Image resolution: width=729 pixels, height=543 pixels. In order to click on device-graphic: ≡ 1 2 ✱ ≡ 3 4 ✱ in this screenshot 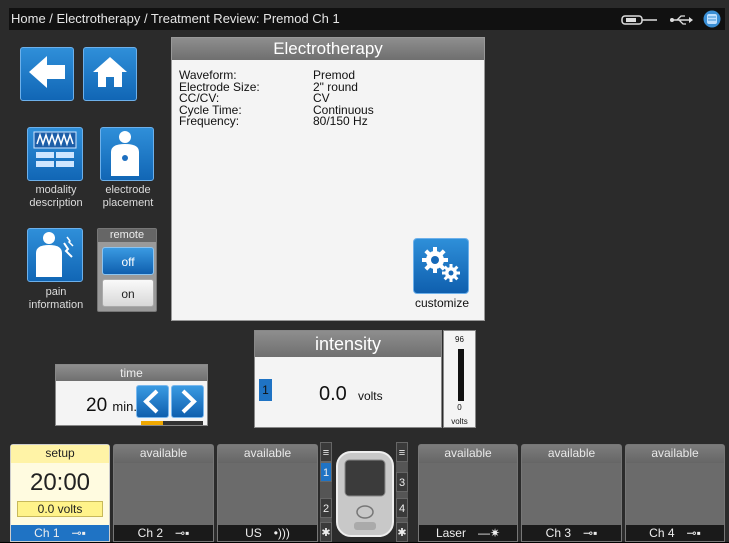, I will do `click(366, 492)`.